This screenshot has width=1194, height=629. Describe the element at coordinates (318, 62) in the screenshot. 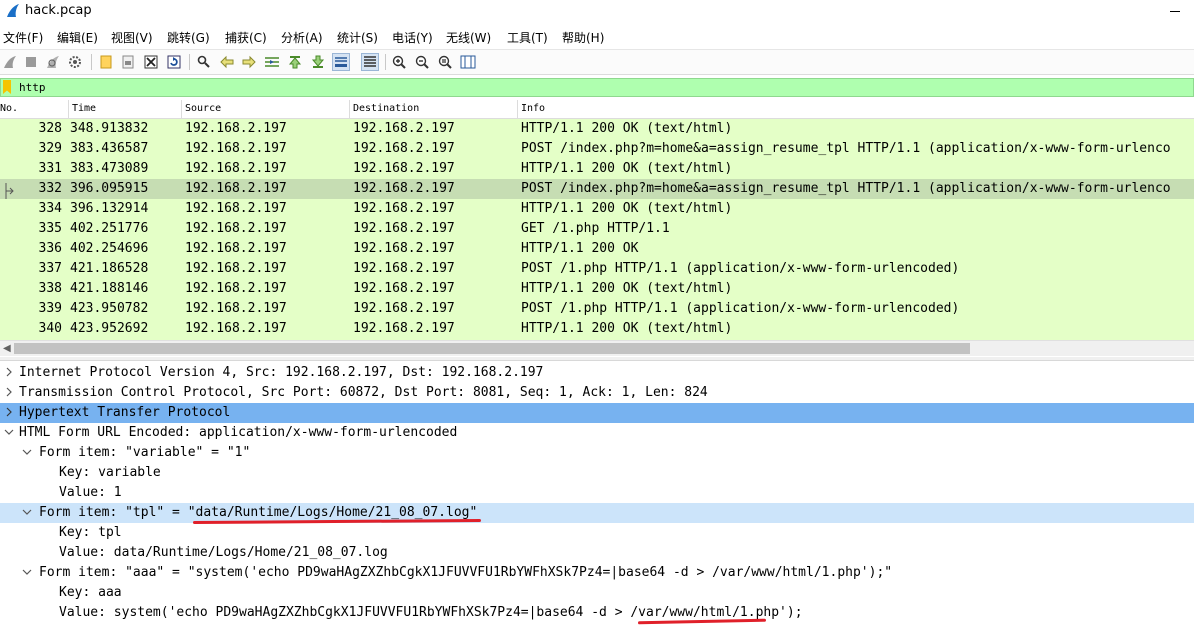

I see `go-last-icon` at that location.